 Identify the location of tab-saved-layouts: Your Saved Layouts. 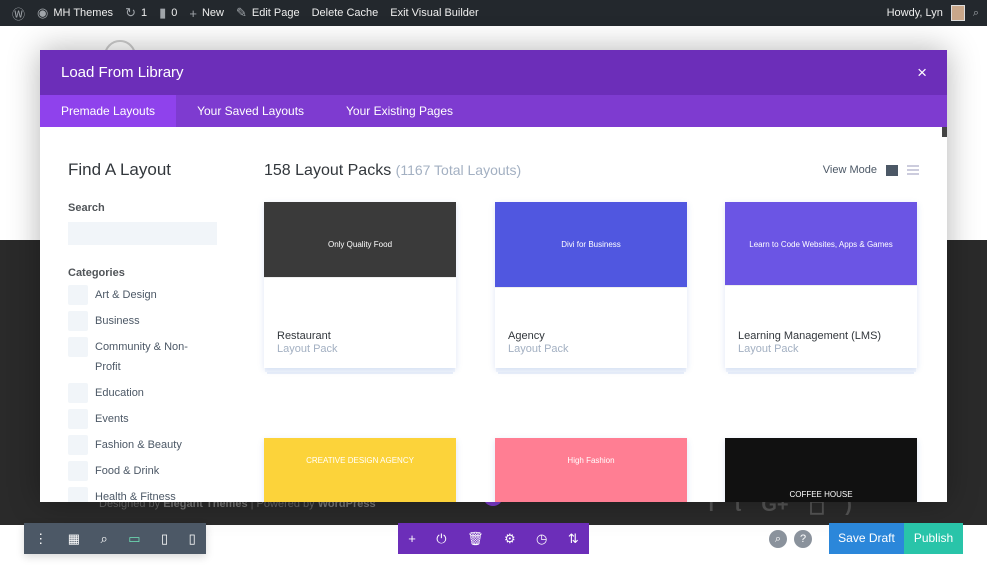
(250, 111).